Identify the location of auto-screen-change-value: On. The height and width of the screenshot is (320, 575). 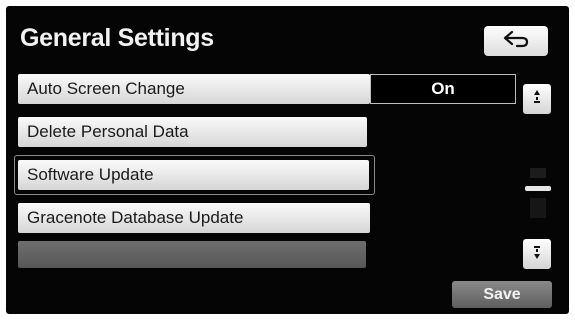
(443, 89).